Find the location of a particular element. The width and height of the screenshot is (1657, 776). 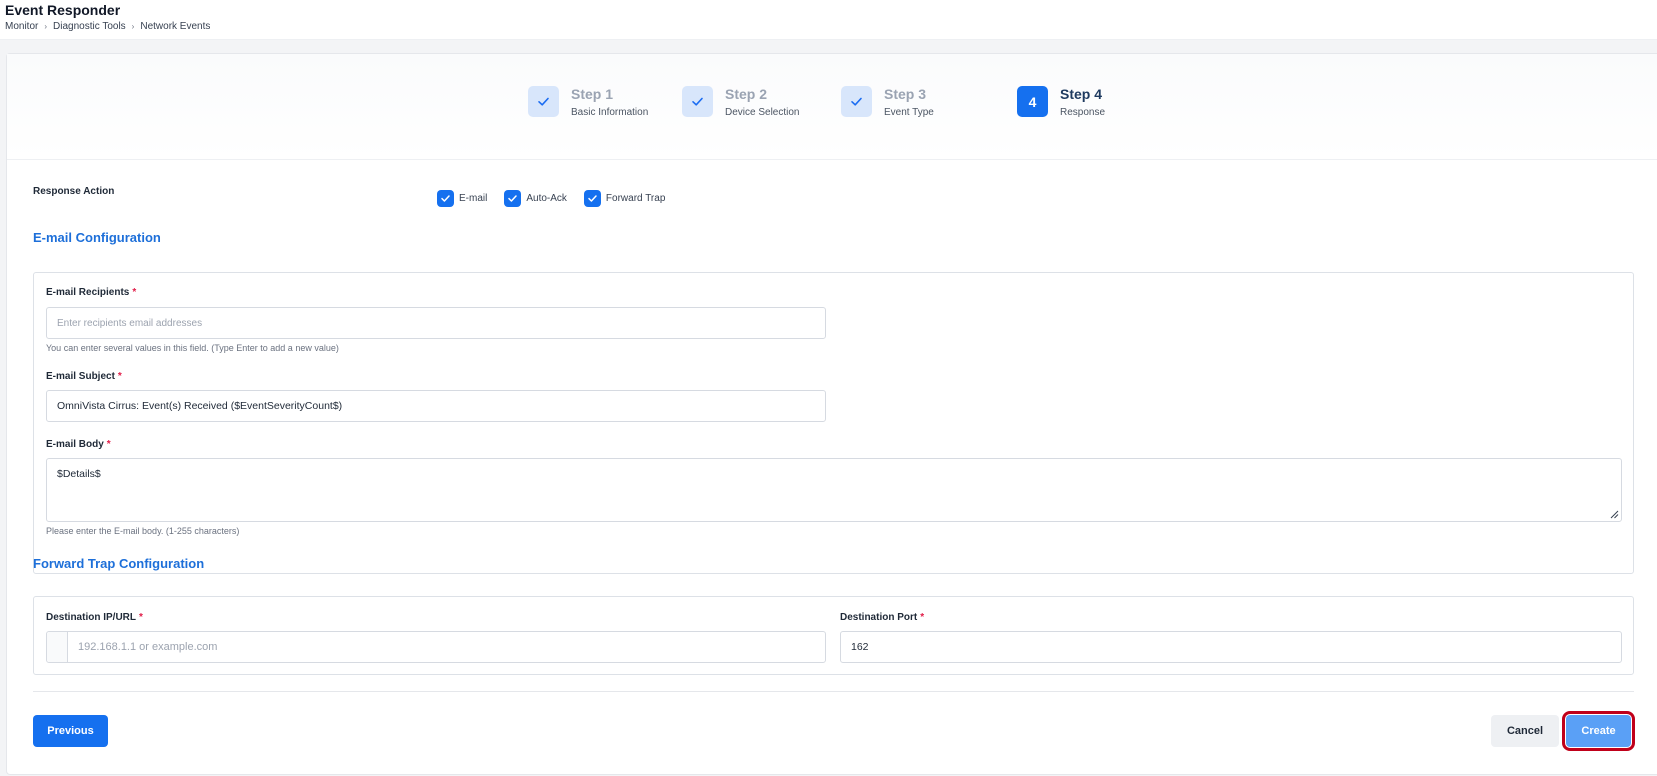

step-1: Step 1 Basic Information is located at coordinates (588, 102).